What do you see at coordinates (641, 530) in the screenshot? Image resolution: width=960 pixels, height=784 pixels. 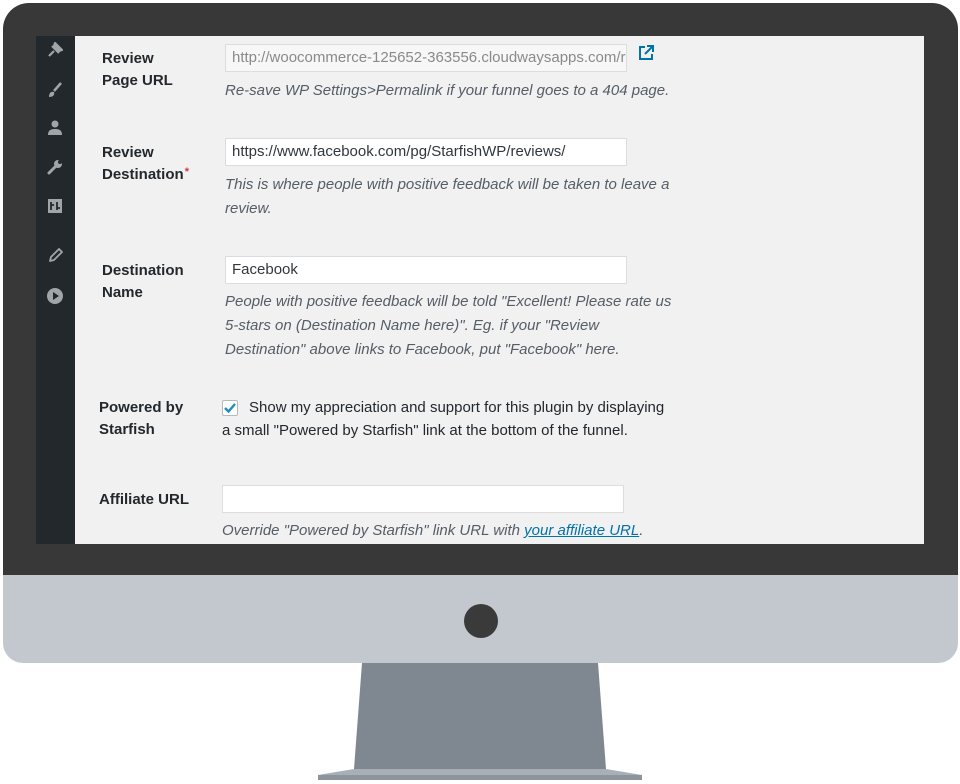 I see `description-text: .` at bounding box center [641, 530].